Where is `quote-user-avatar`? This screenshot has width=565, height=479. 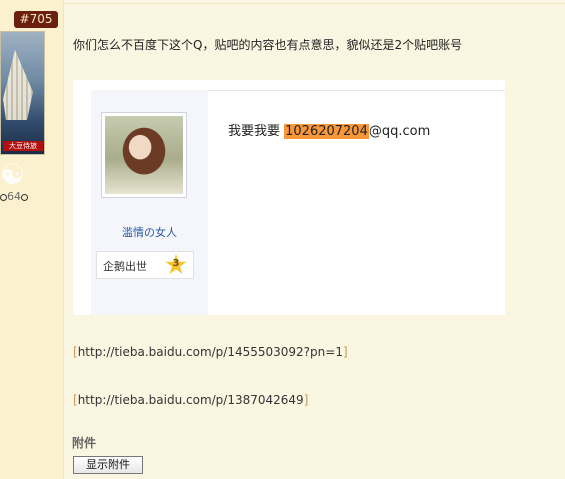 quote-user-avatar is located at coordinates (144, 155).